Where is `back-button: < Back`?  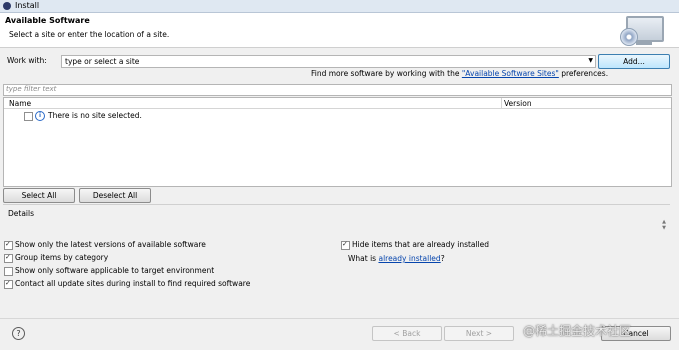
back-button: < Back is located at coordinates (407, 333).